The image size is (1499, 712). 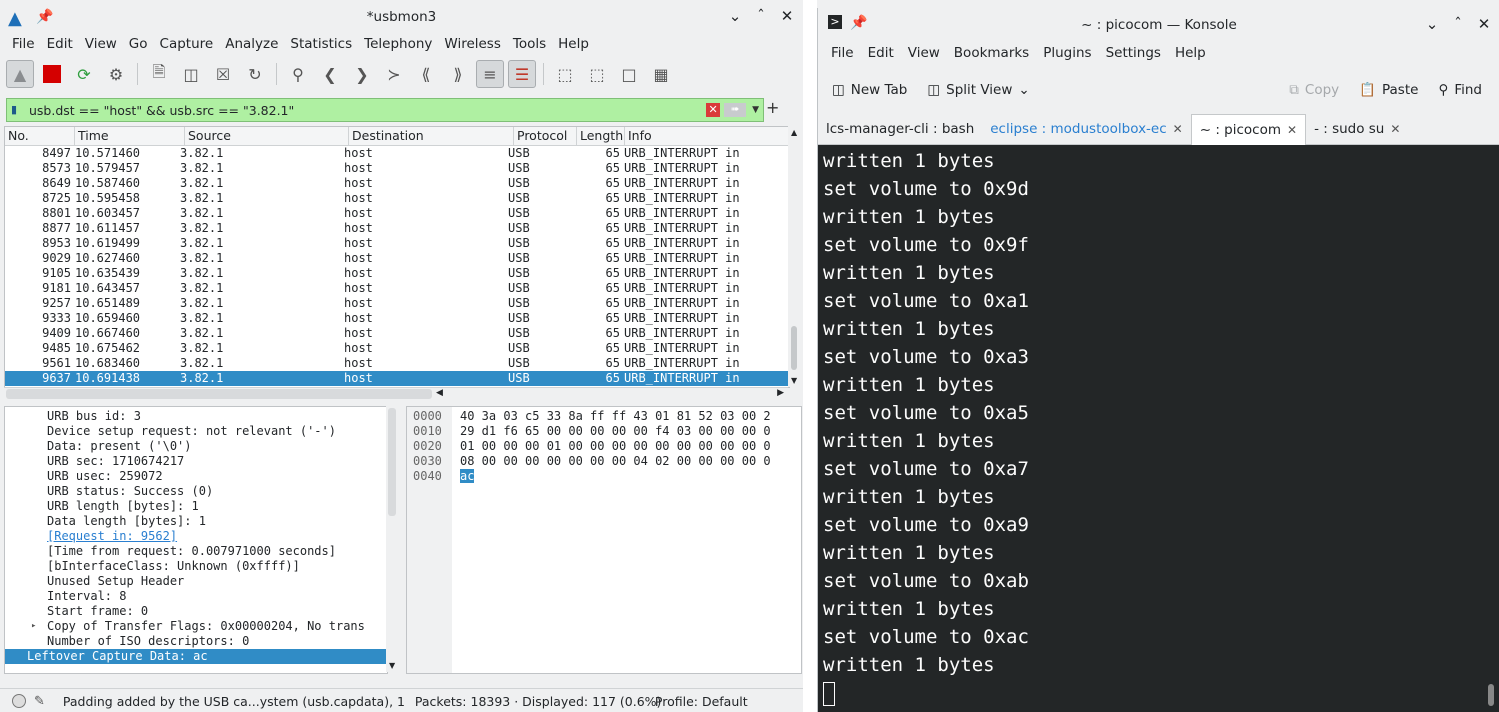 What do you see at coordinates (398, 44) in the screenshot?
I see `menu-telephony: Telephony` at bounding box center [398, 44].